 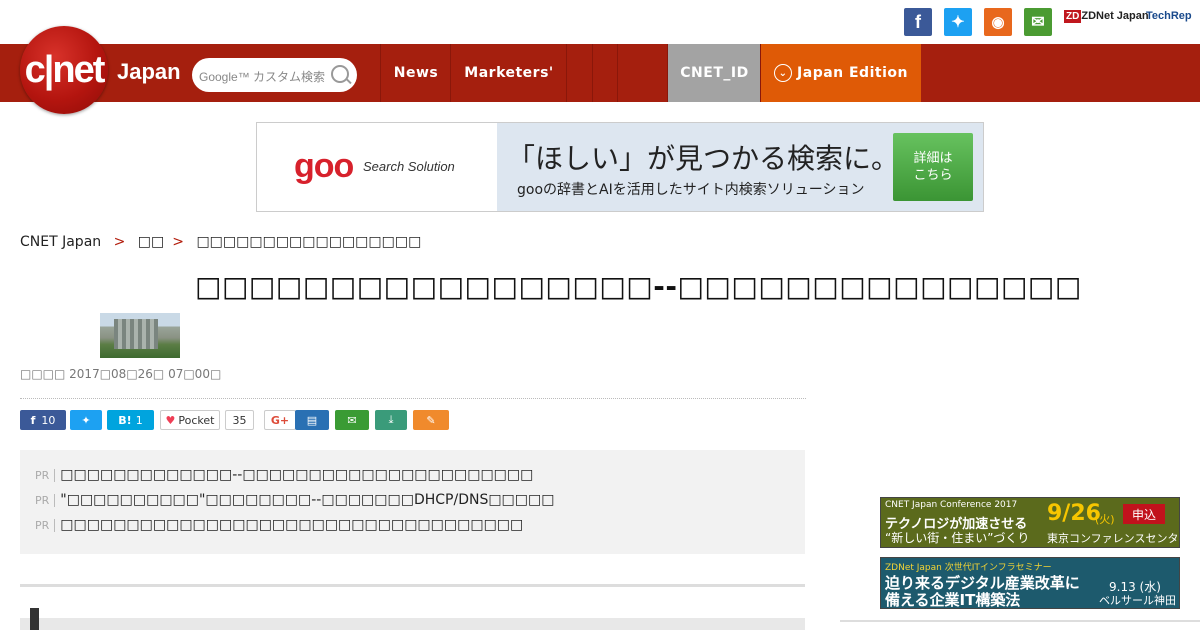 What do you see at coordinates (119, 242) in the screenshot?
I see `breadcrumb-sep-1: >` at bounding box center [119, 242].